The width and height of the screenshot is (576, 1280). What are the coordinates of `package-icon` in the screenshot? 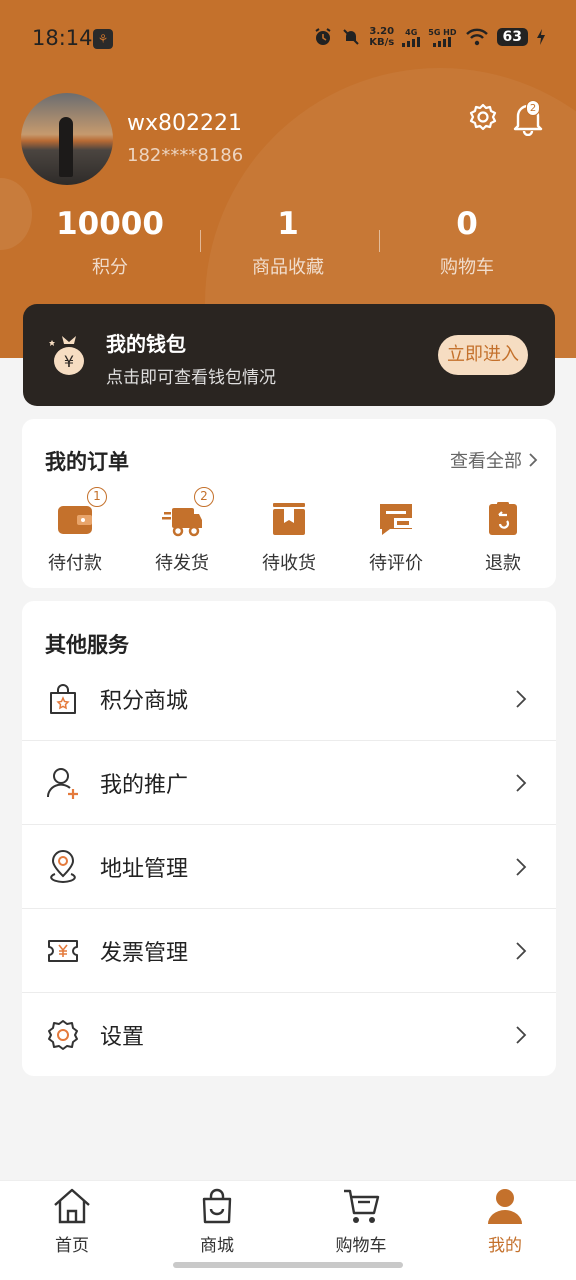 It's located at (289, 519).